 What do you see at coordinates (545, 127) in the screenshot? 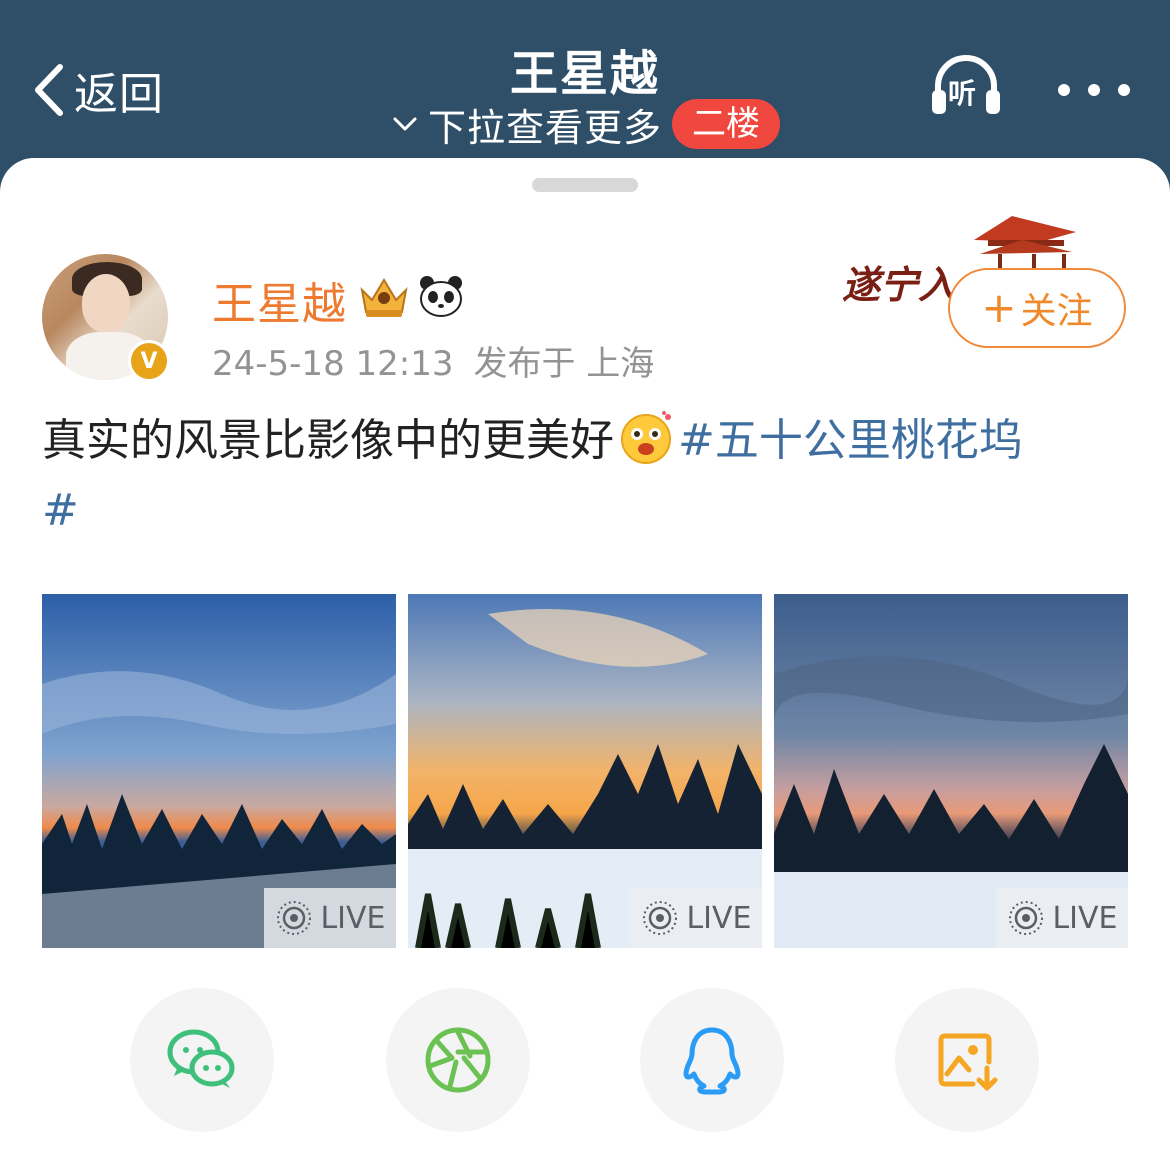
I see `pull-hint-text: 下拉查看更多` at bounding box center [545, 127].